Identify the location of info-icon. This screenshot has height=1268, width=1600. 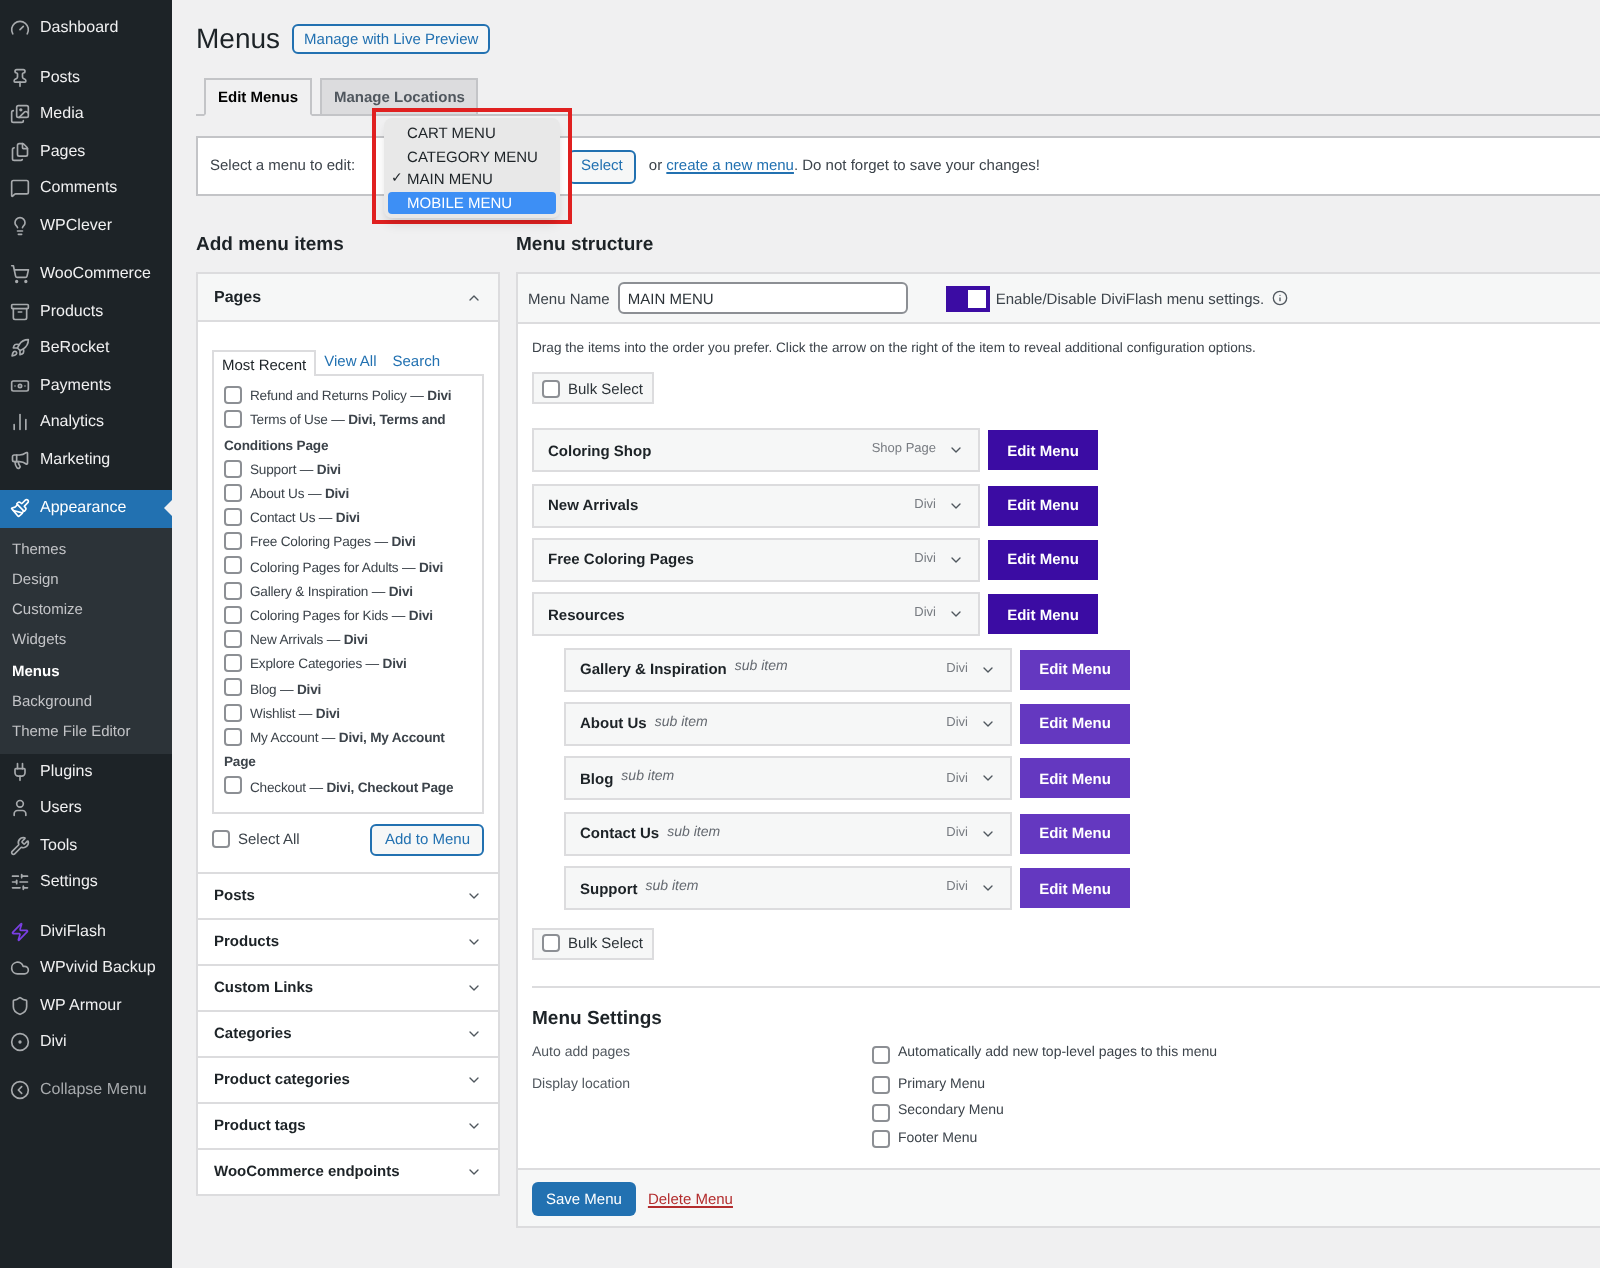
(1280, 298).